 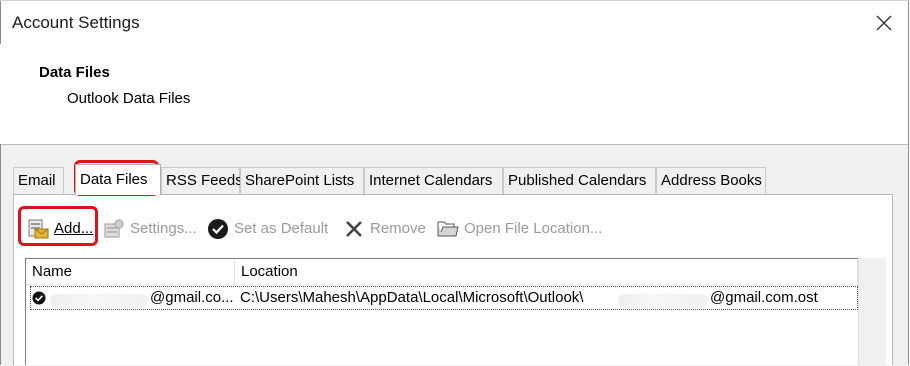 I want to click on tab-published-calendars: Published Calendars, so click(x=579, y=180).